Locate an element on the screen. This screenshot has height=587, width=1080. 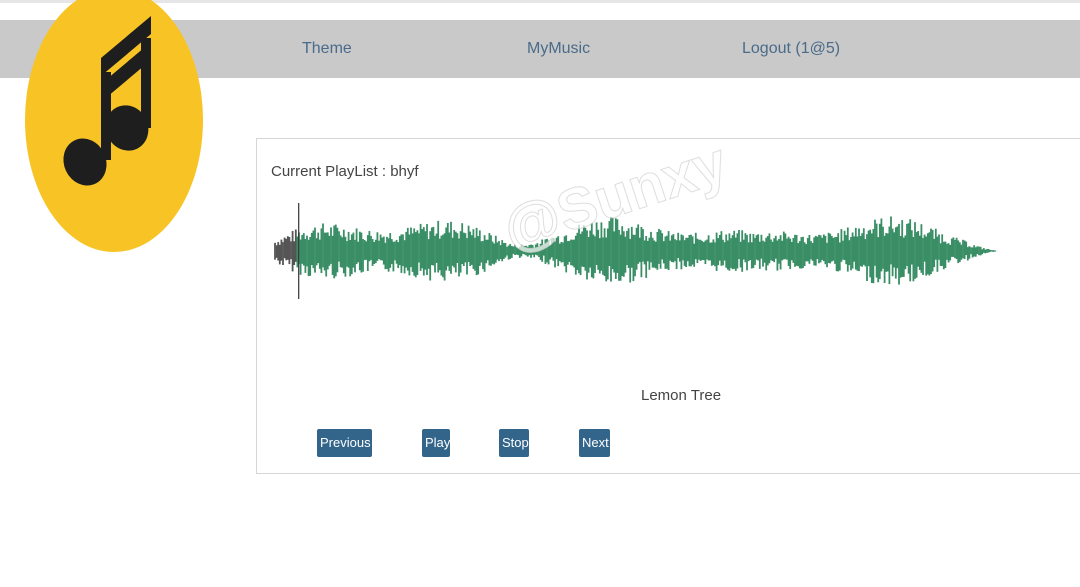
app-logo is located at coordinates (114, 126).